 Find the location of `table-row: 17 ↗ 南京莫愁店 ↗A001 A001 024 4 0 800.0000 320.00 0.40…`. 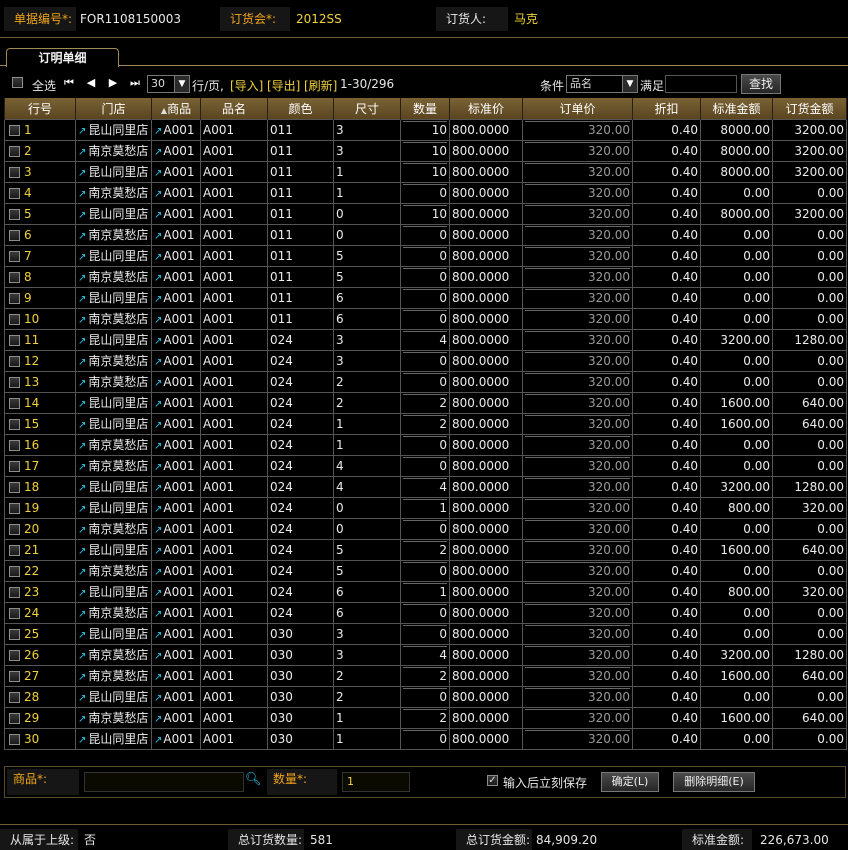

table-row: 17 ↗ 南京莫愁店 ↗A001 A001 024 4 0 800.0000 320.00 0.40… is located at coordinates (425, 465).